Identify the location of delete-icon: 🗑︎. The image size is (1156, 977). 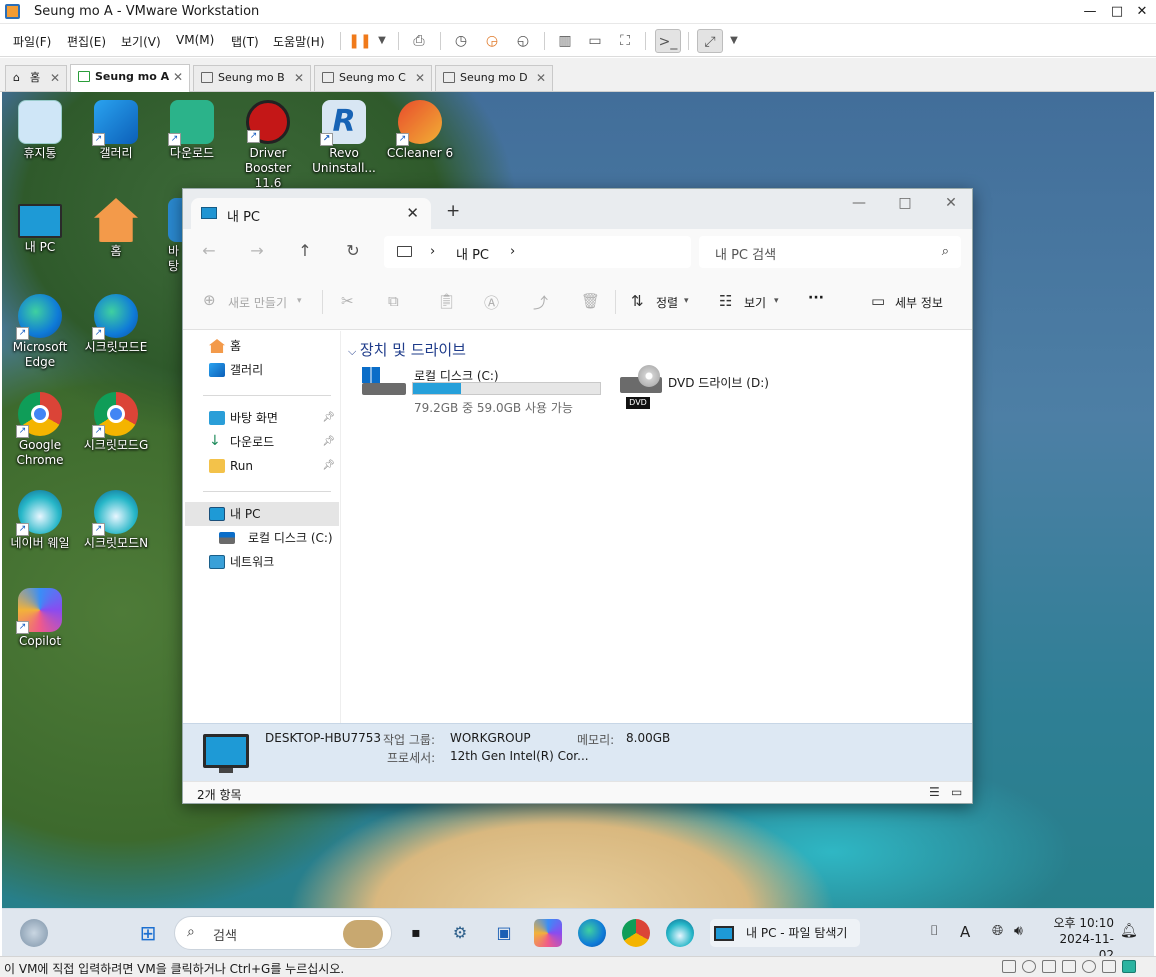
(590, 301).